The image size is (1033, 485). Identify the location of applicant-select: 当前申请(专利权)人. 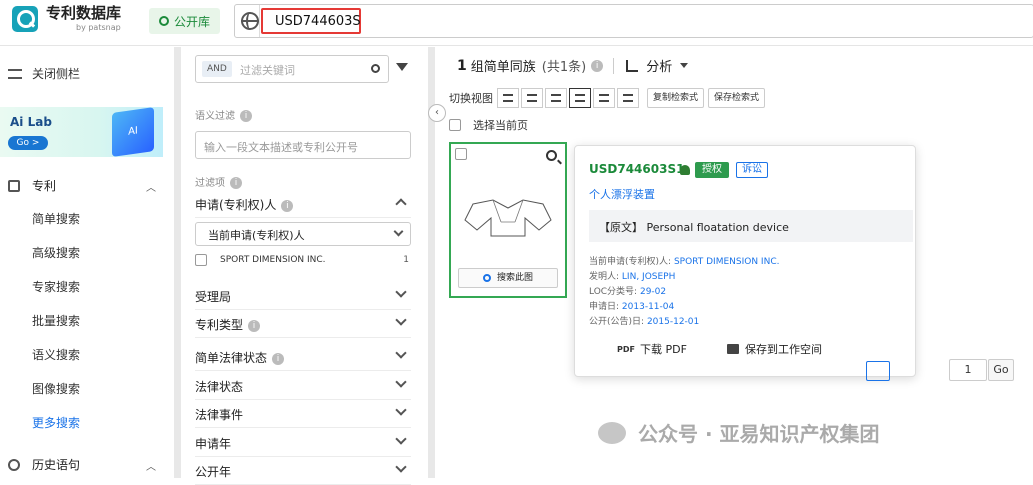
(303, 234).